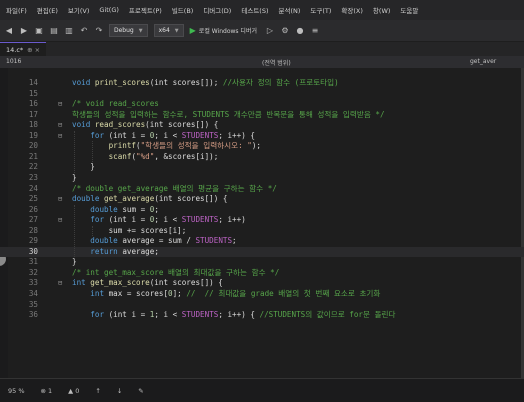 The width and height of the screenshot is (524, 402). I want to click on code-line: 15, so click(262, 94).